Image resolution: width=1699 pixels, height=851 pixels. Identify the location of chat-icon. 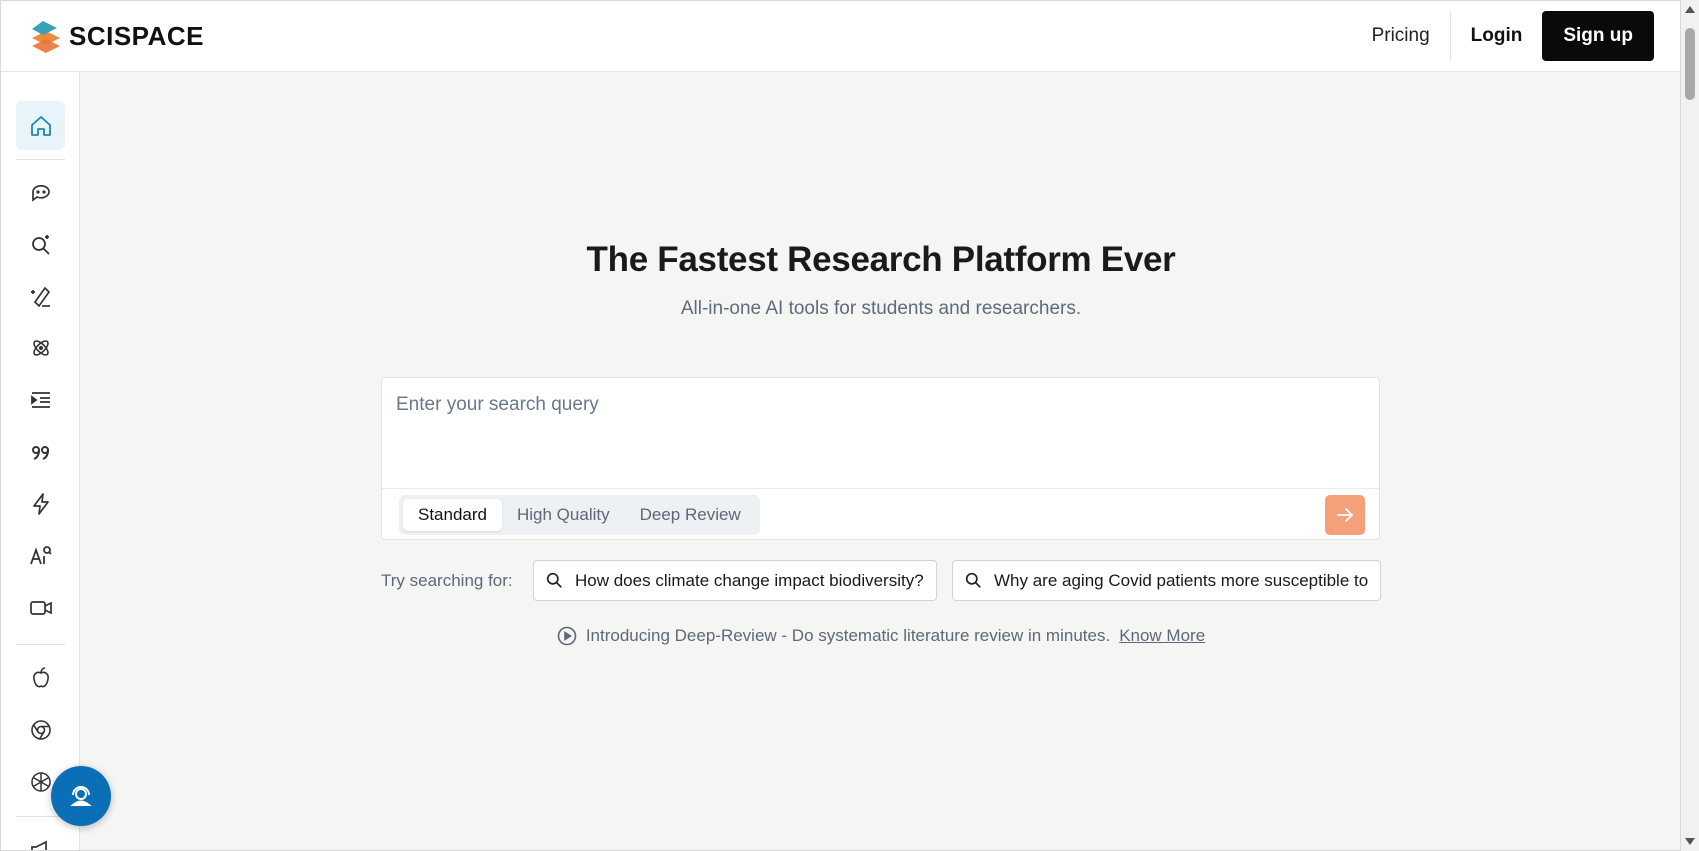
(40, 193).